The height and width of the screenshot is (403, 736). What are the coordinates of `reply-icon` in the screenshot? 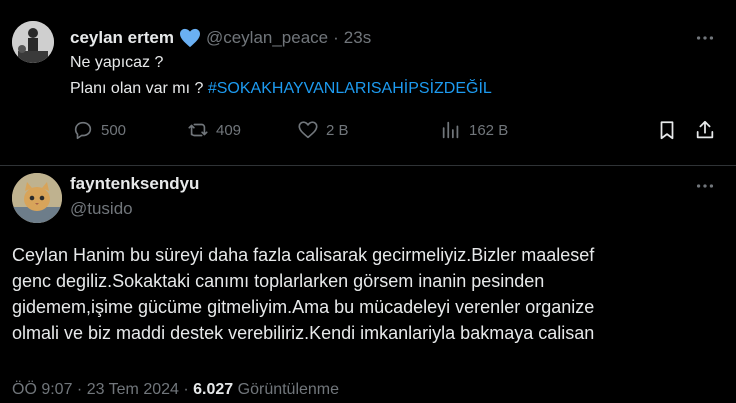 It's located at (83, 130).